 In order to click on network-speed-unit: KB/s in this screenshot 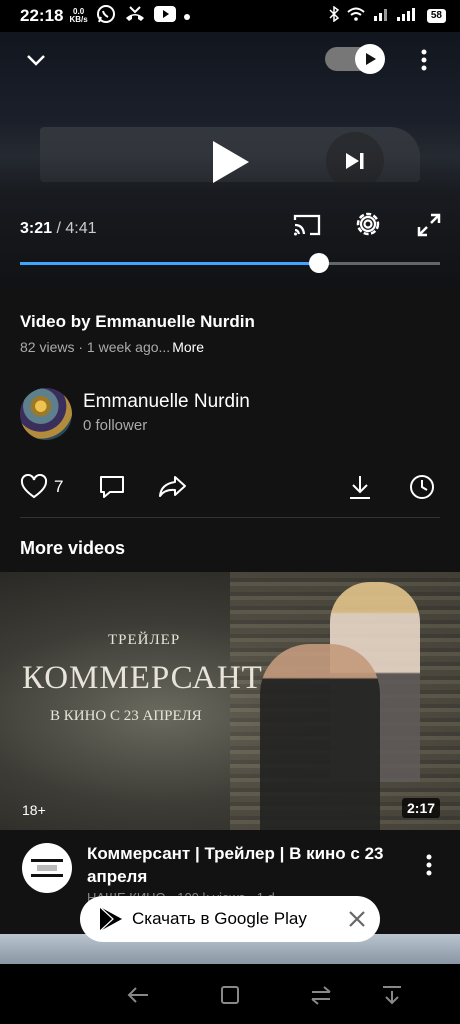, I will do `click(78, 19)`.